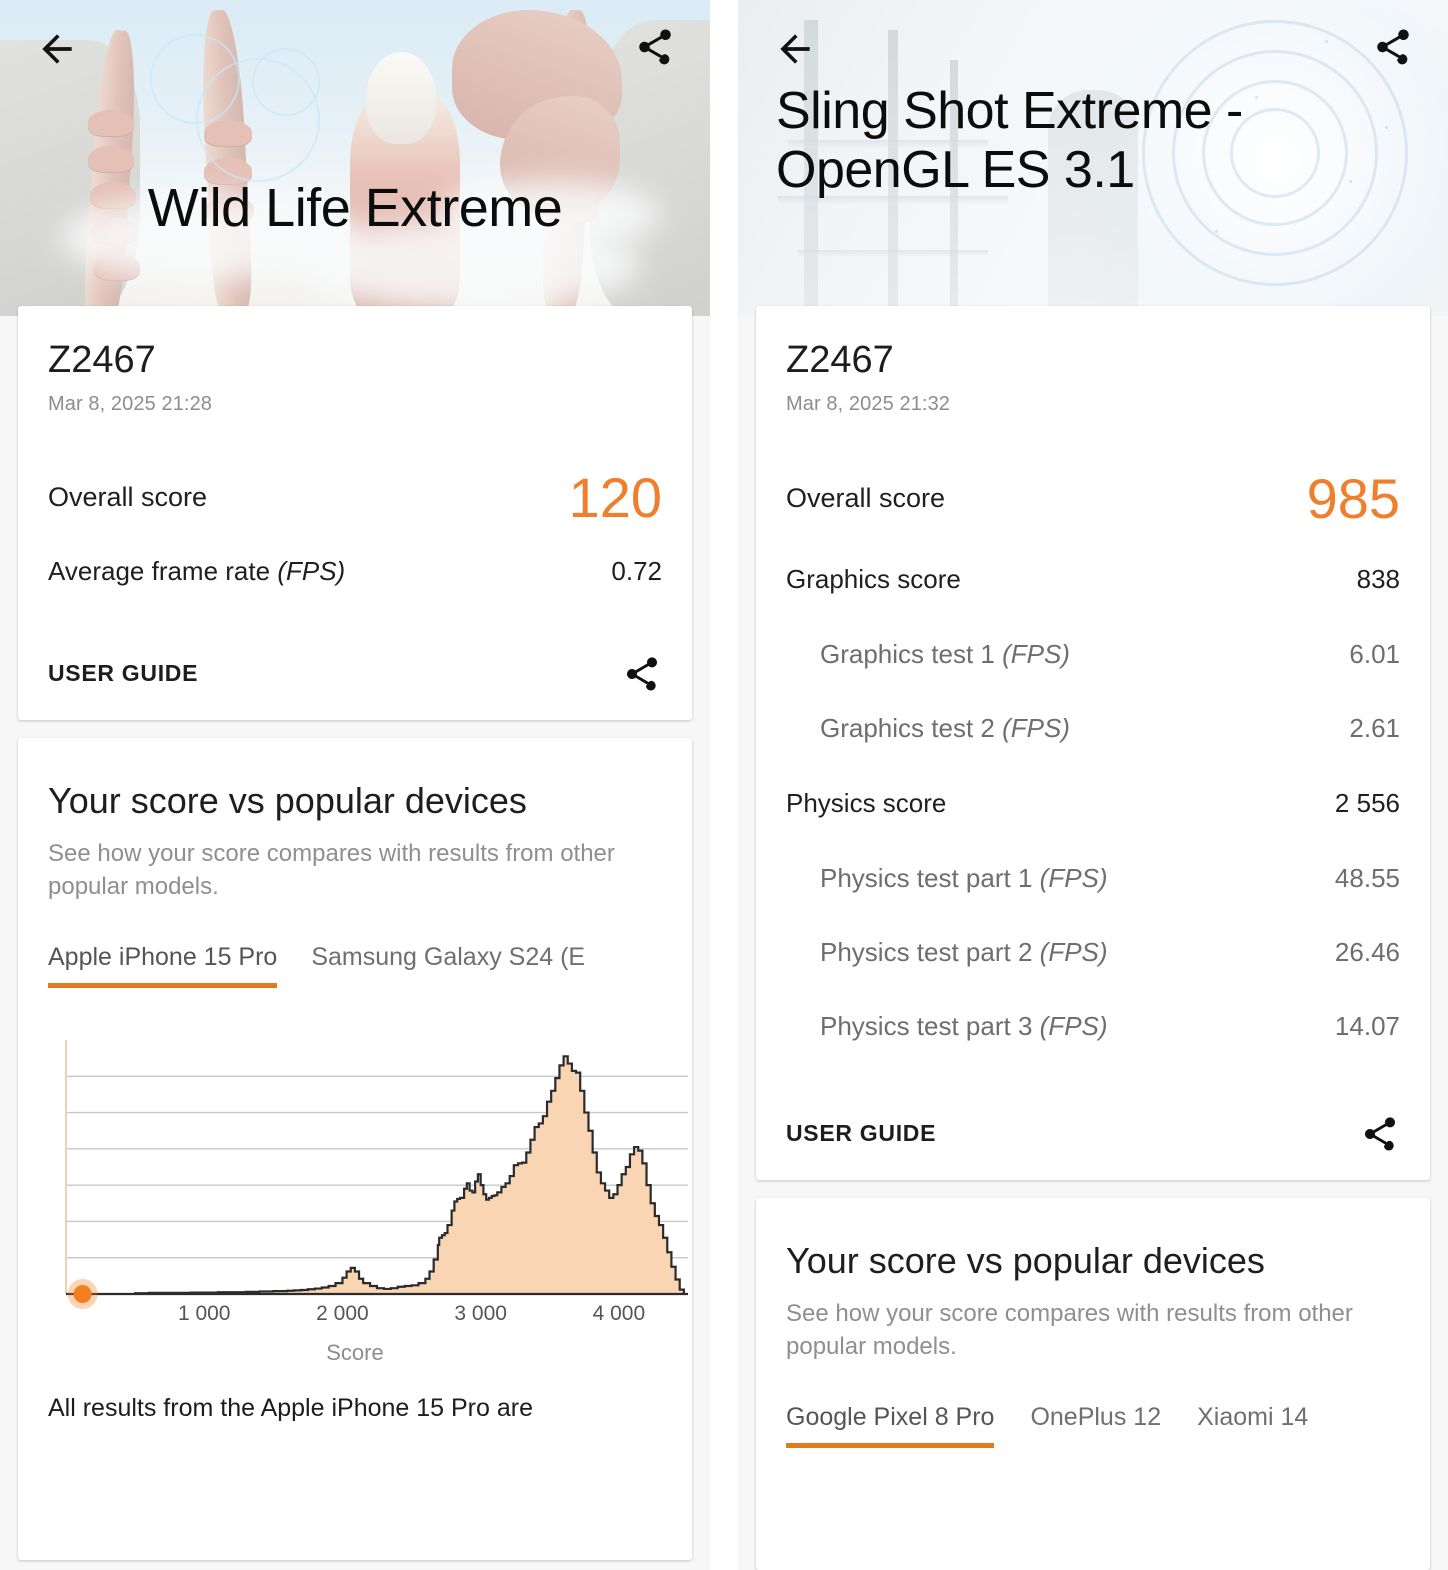 Image resolution: width=1448 pixels, height=1570 pixels. I want to click on score-label: Physics test part 2 (FPS), so click(964, 952).